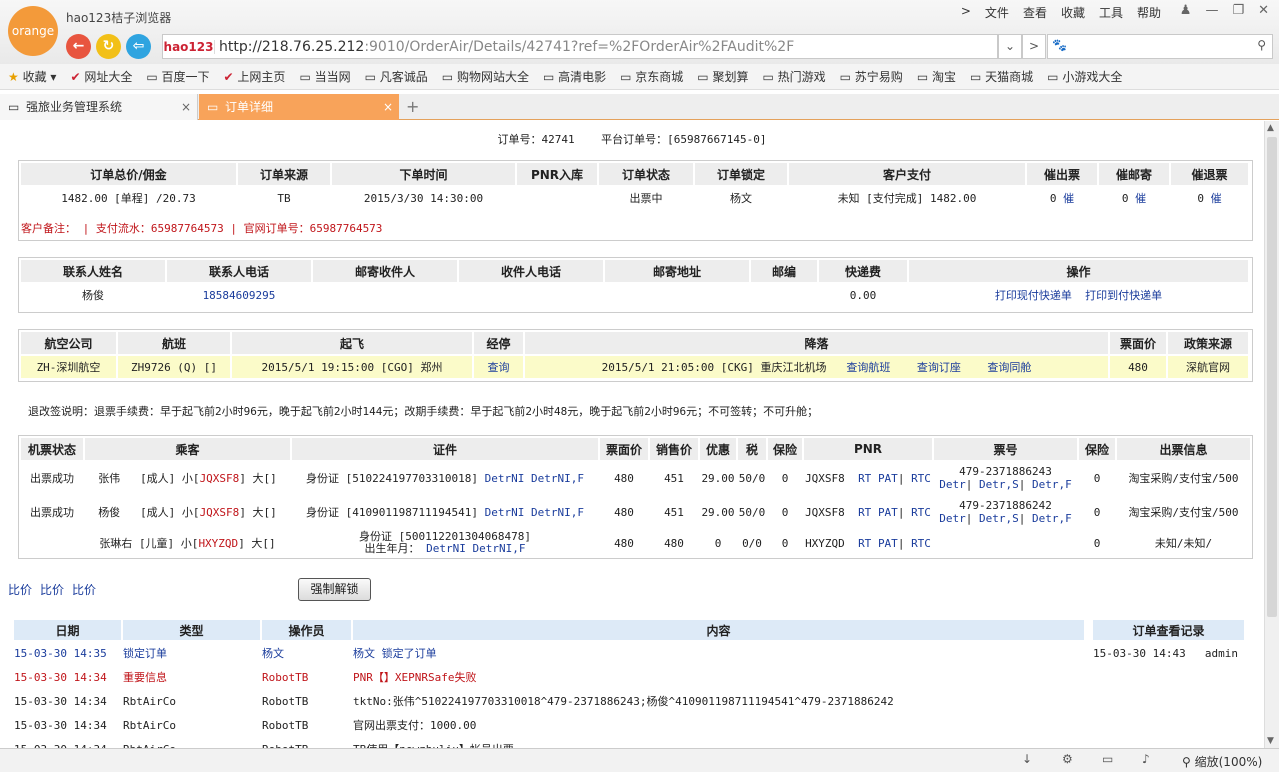 This screenshot has width=1279, height=772. Describe the element at coordinates (33, 31) in the screenshot. I see `browser-logo: orange` at that location.